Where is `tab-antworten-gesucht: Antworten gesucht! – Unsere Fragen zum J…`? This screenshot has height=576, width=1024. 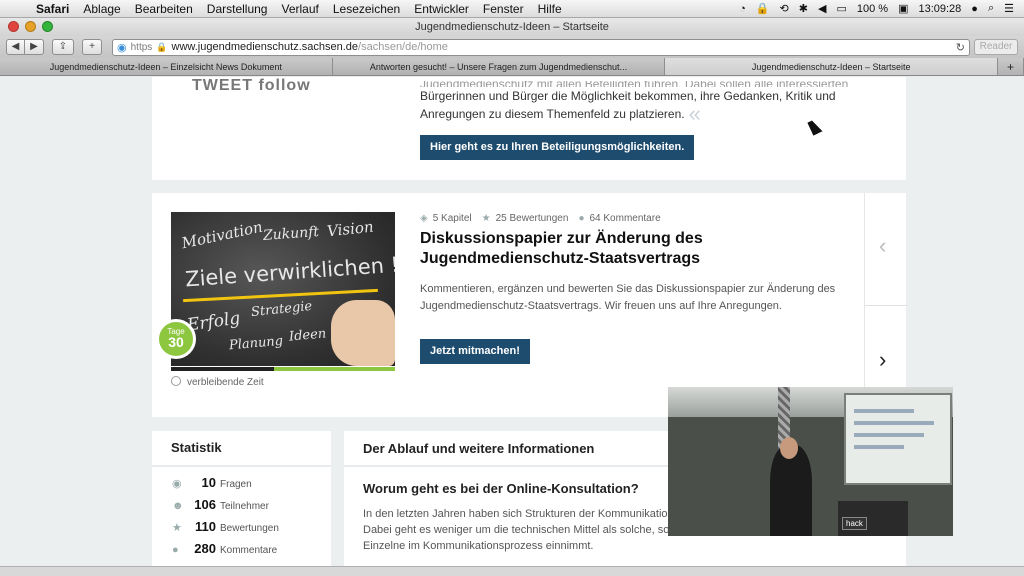 tab-antworten-gesucht: Antworten gesucht! – Unsere Fragen zum J… is located at coordinates (499, 66).